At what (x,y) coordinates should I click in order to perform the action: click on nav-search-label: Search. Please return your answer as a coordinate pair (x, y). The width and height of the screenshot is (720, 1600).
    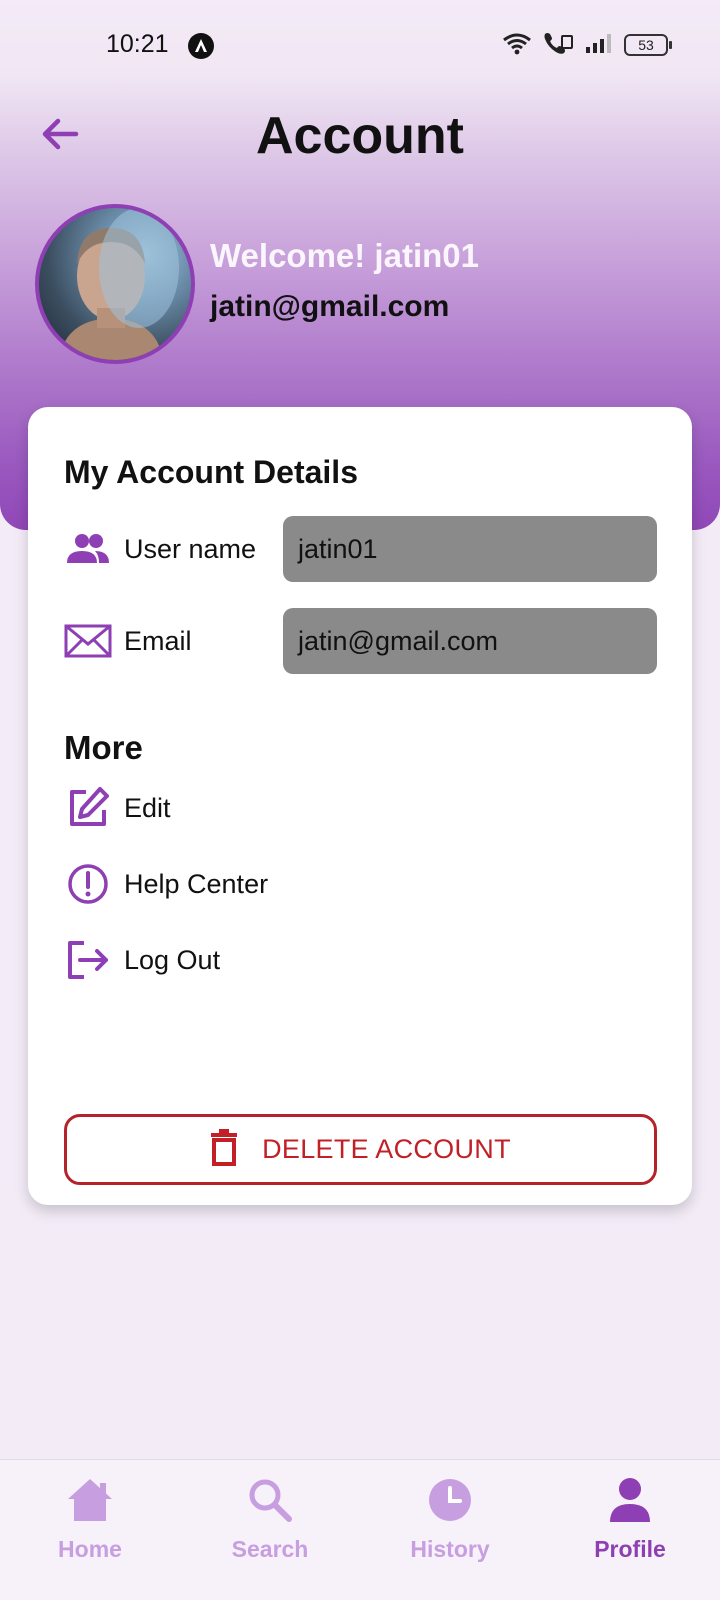
    Looking at the image, I should click on (270, 1549).